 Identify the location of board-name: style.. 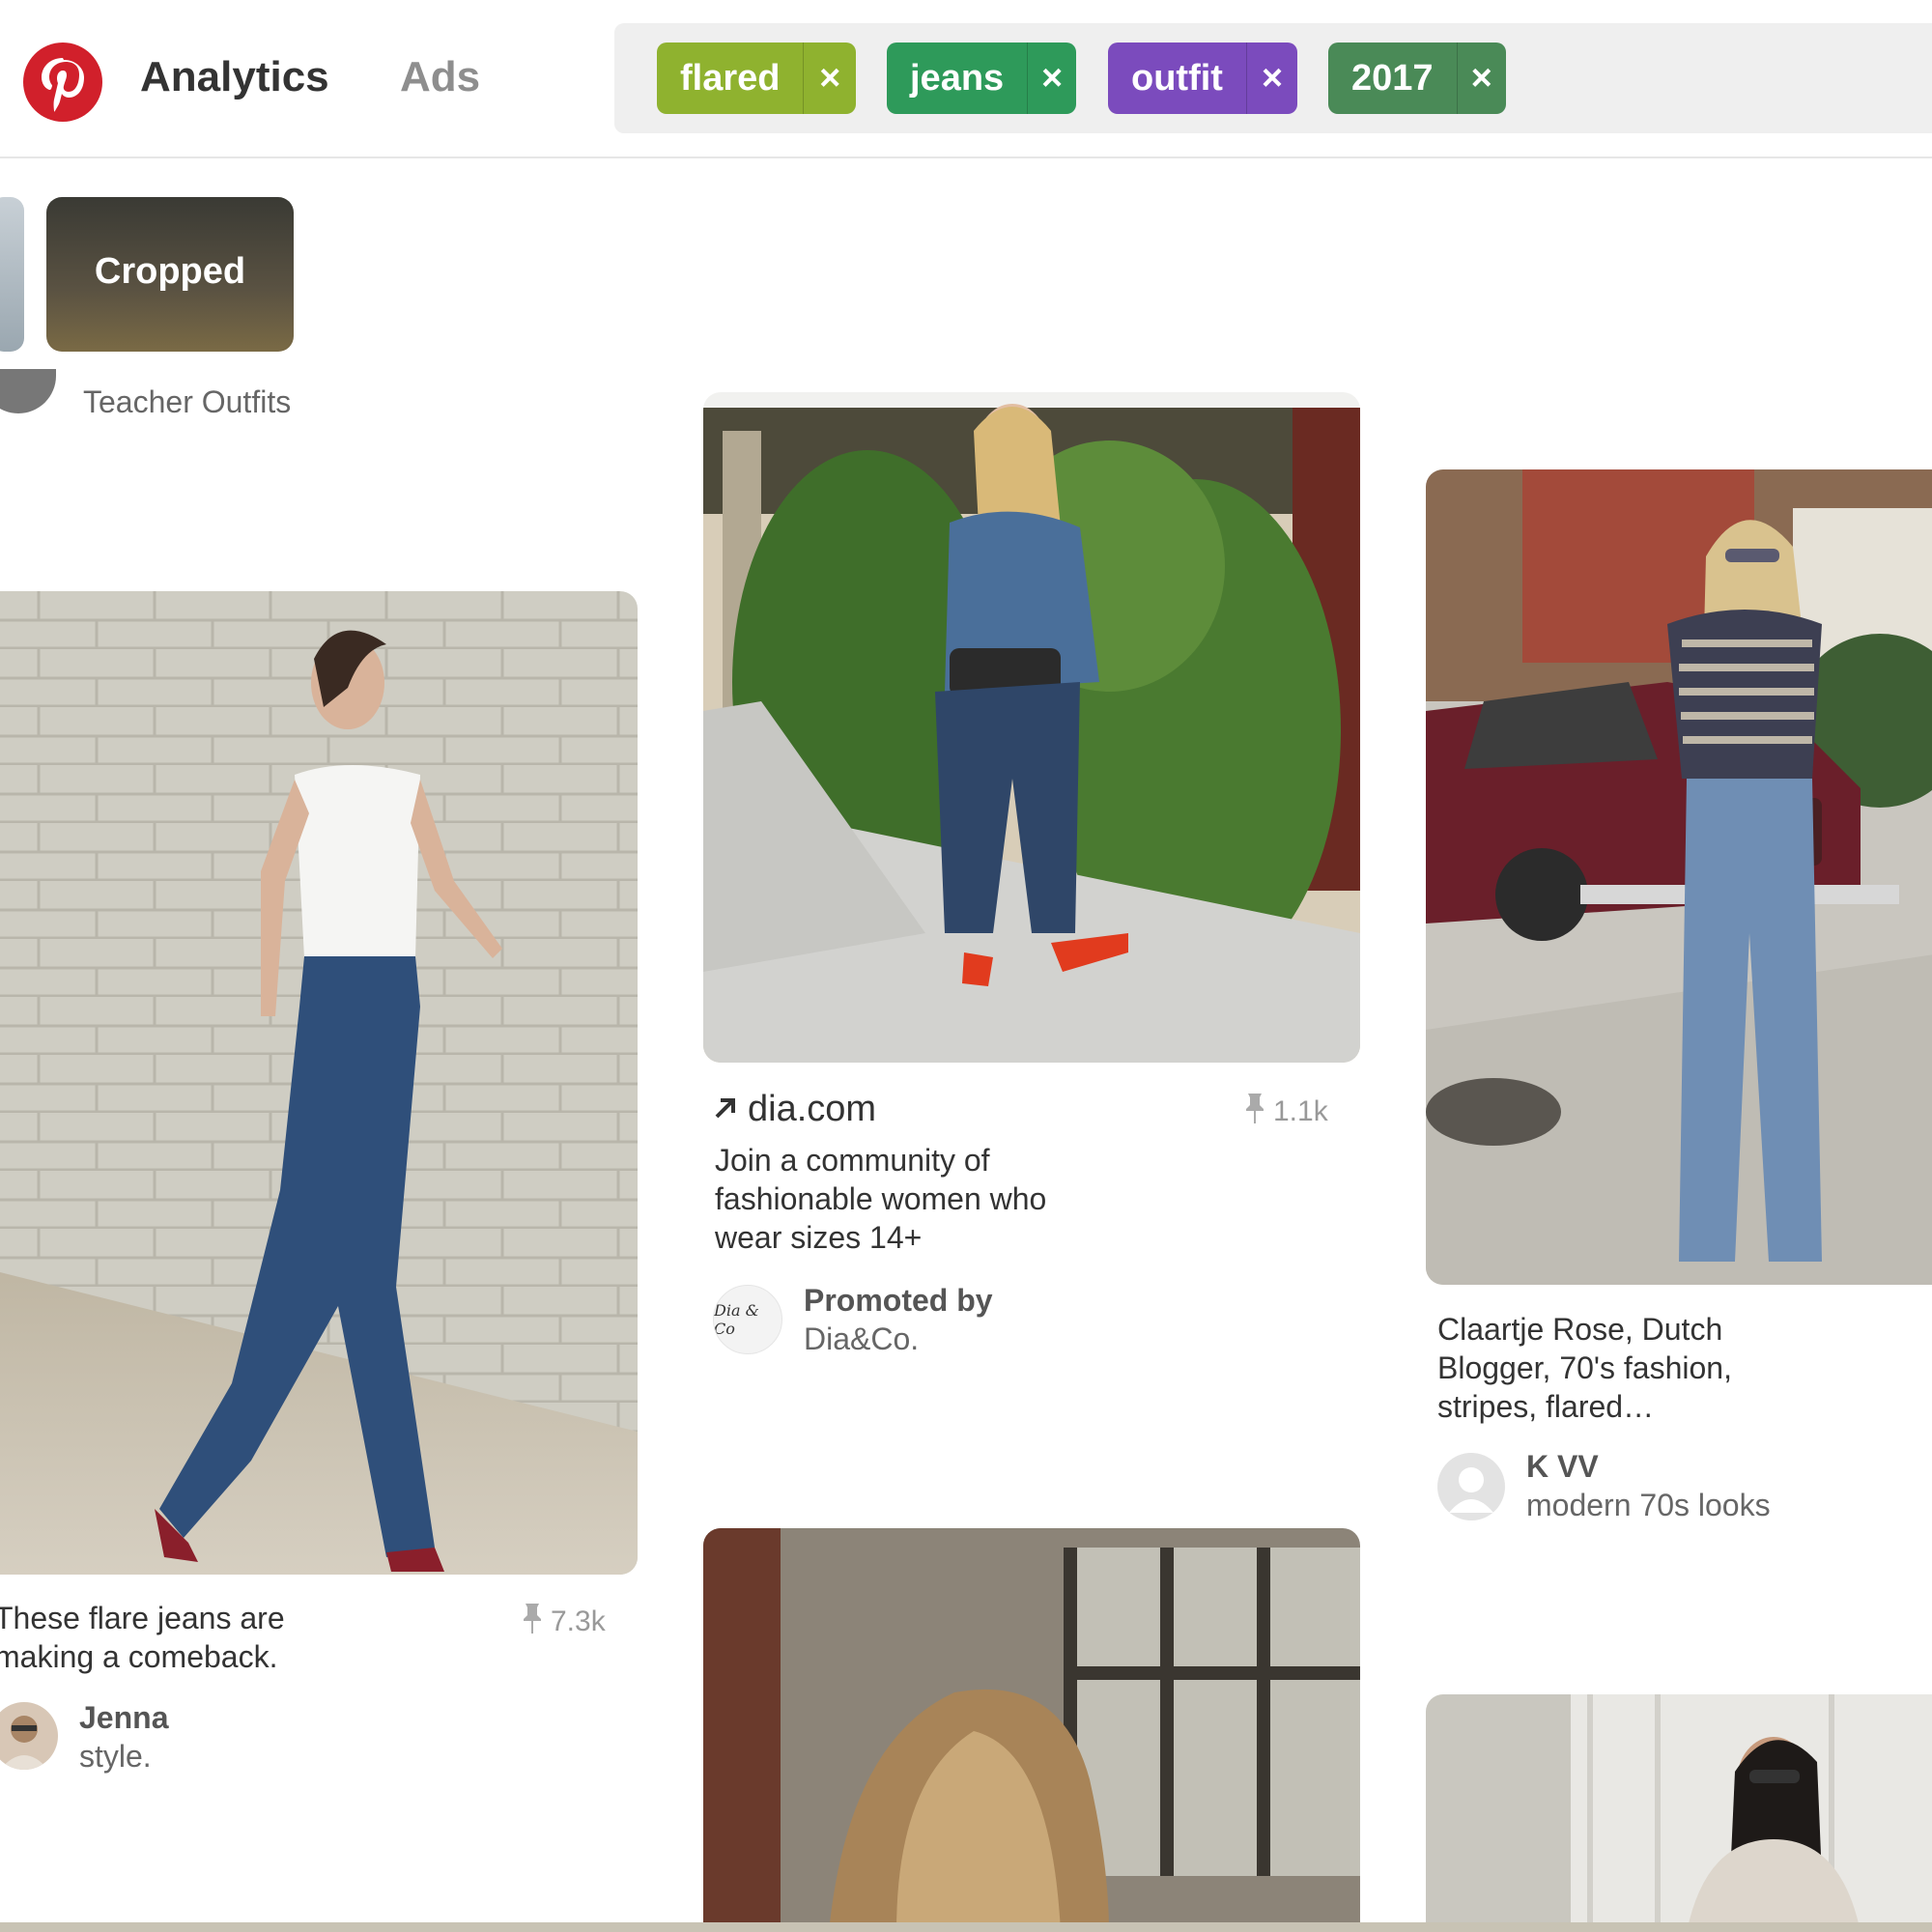
(115, 1756).